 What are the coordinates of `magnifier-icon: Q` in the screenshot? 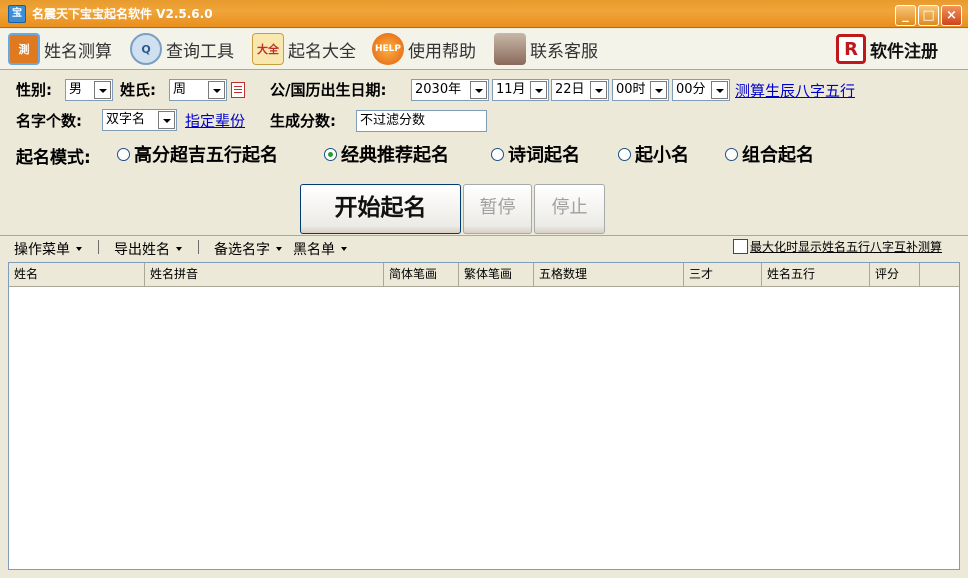 It's located at (146, 49).